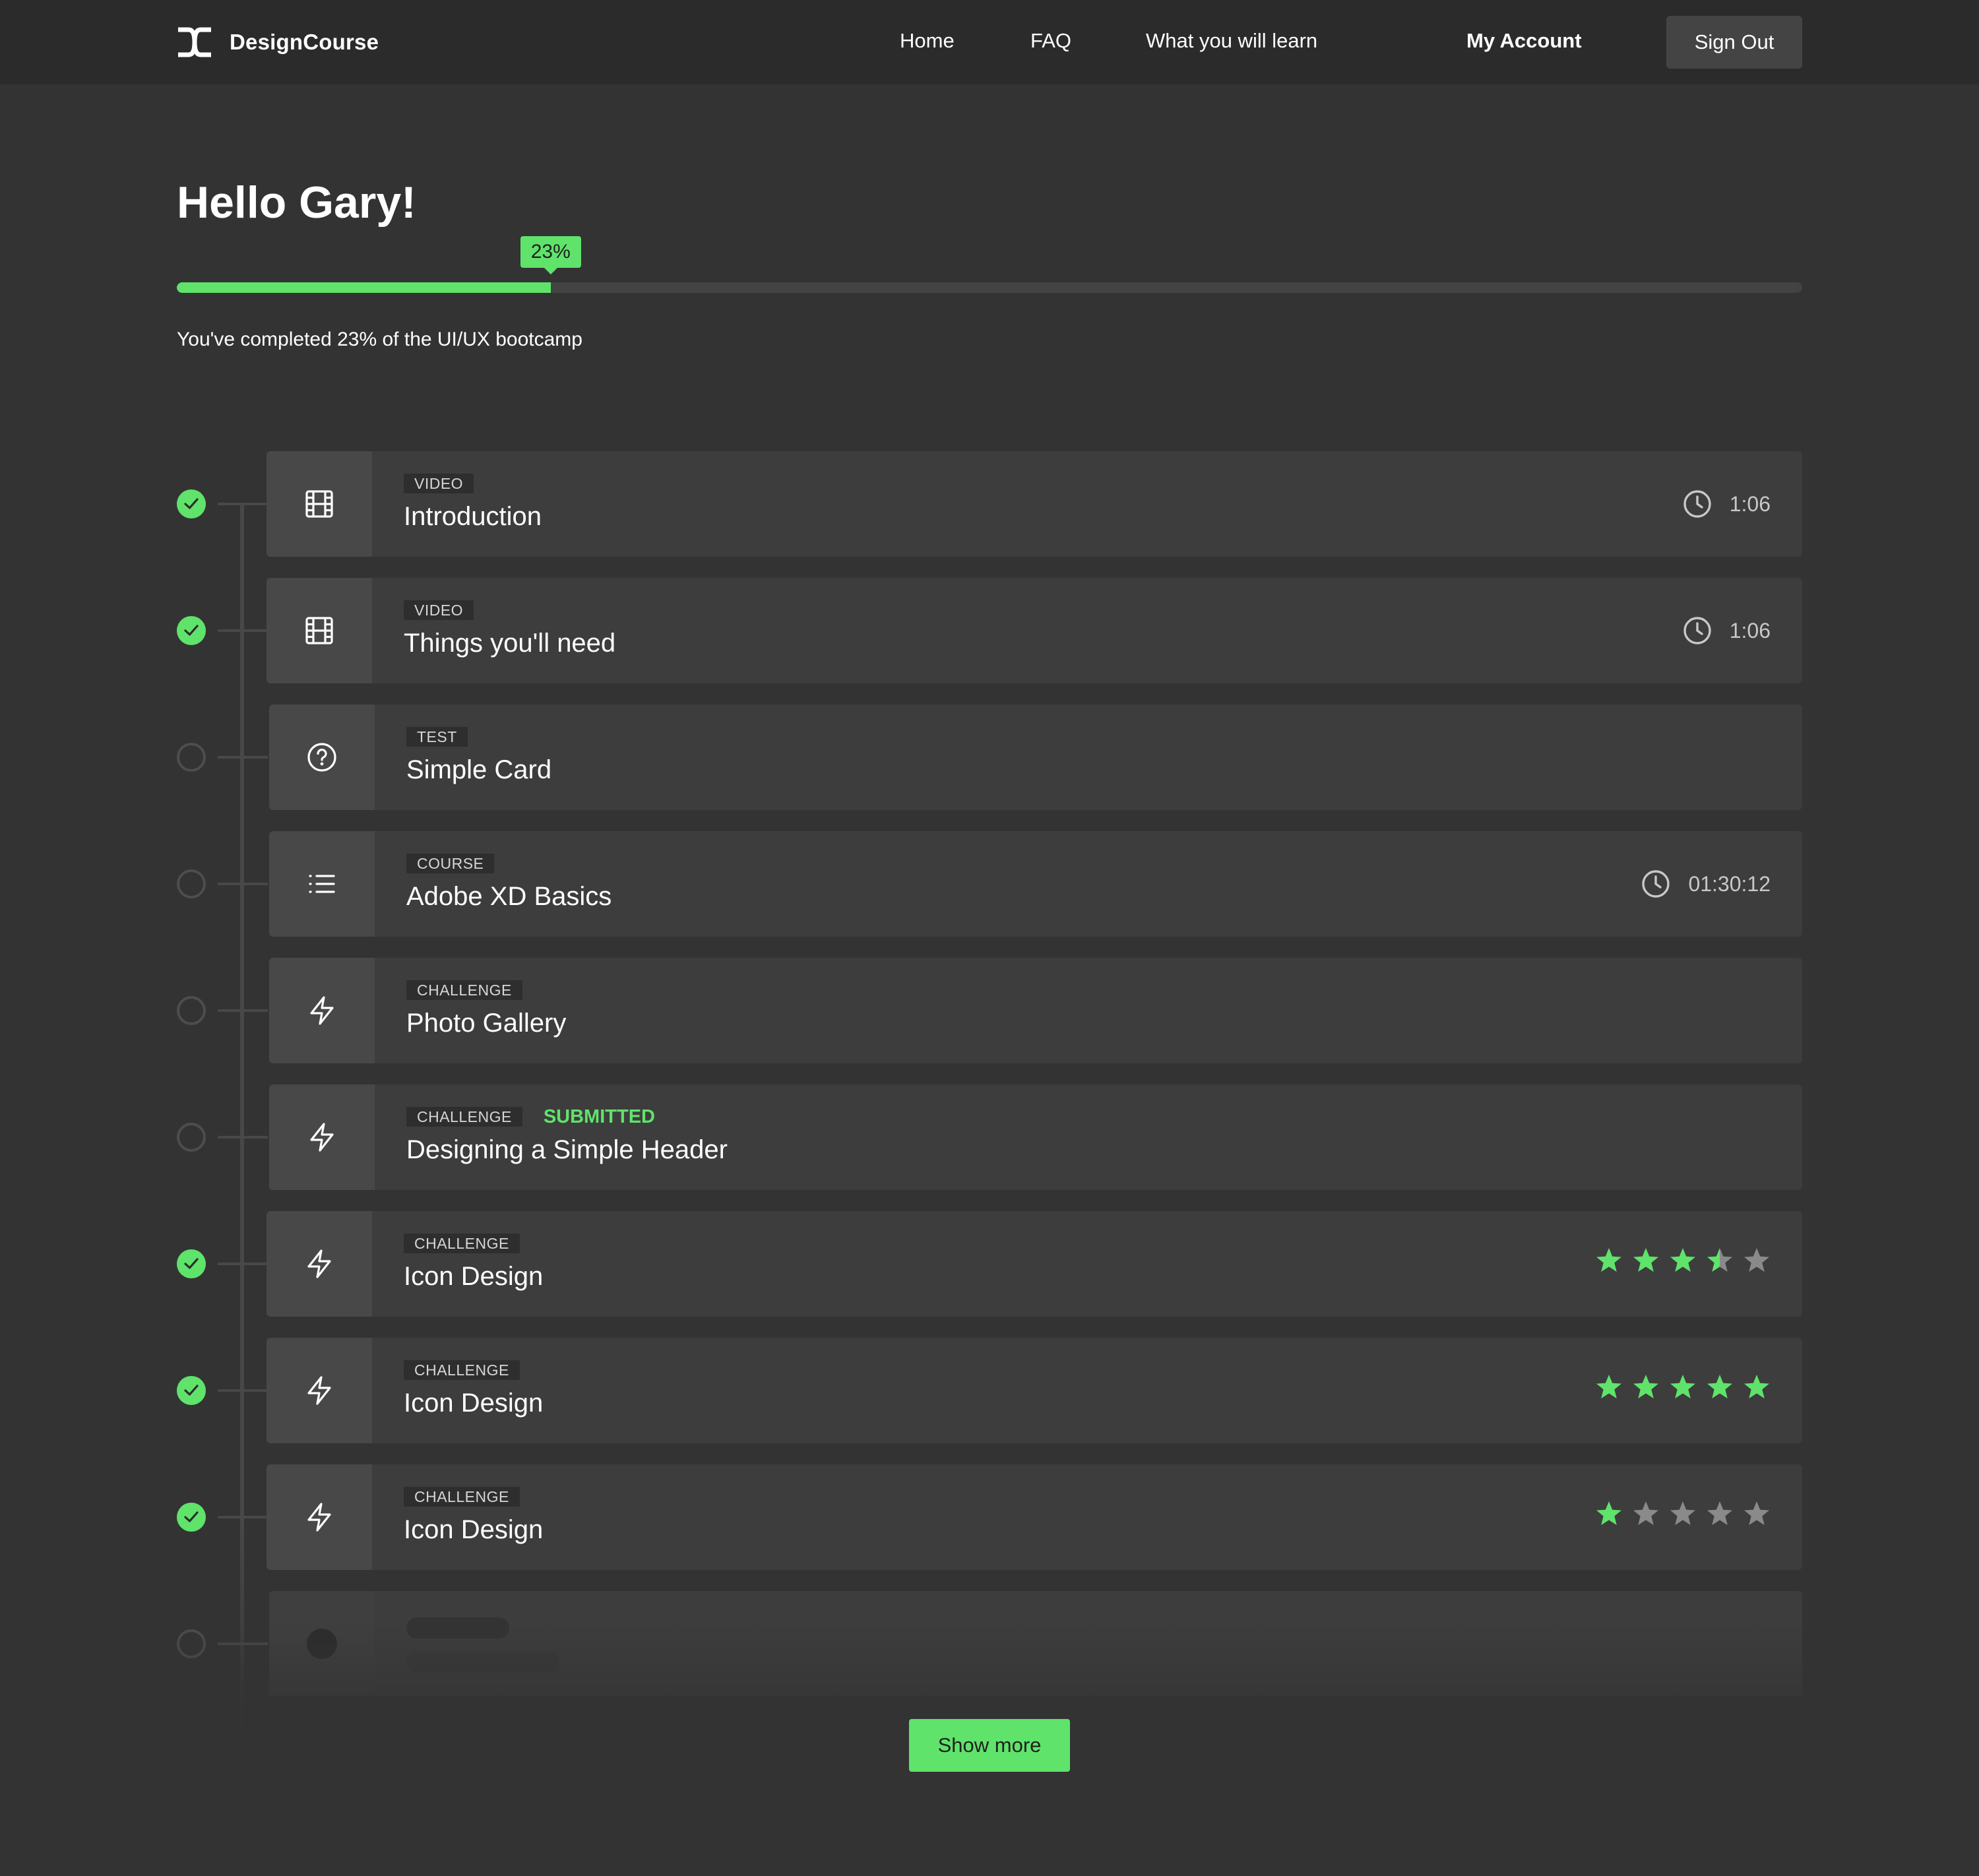 The image size is (1979, 1876). I want to click on lesson-card: TEST Simple Card, so click(1035, 757).